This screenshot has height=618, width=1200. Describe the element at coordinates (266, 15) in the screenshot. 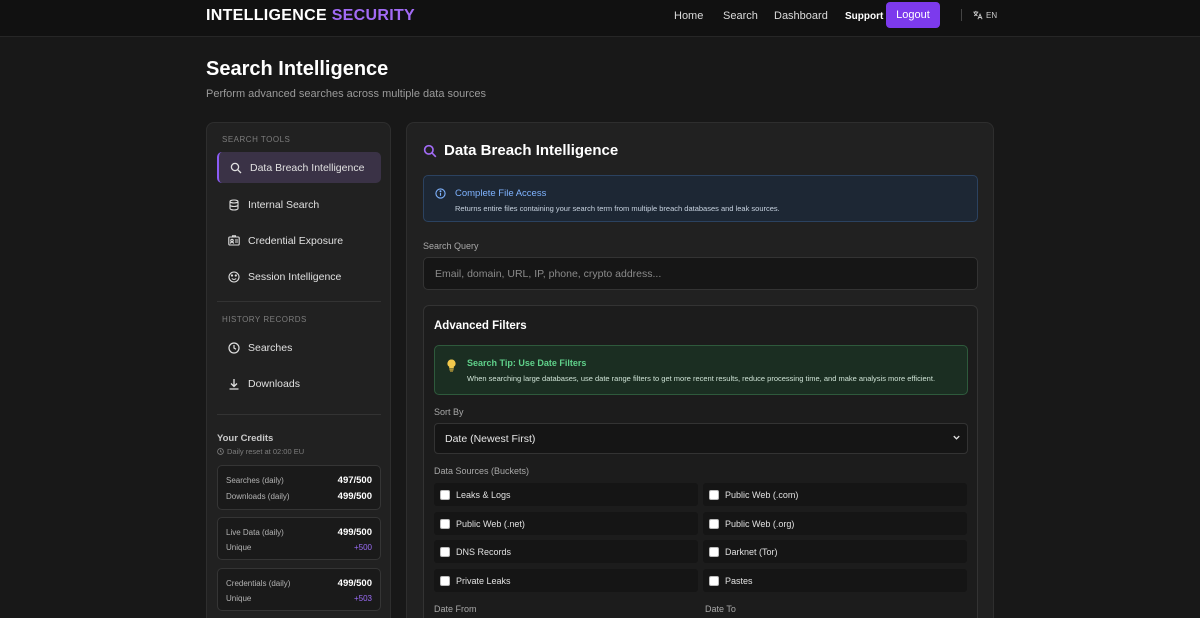

I see `brand-main-text: INTELLIGENCE` at that location.